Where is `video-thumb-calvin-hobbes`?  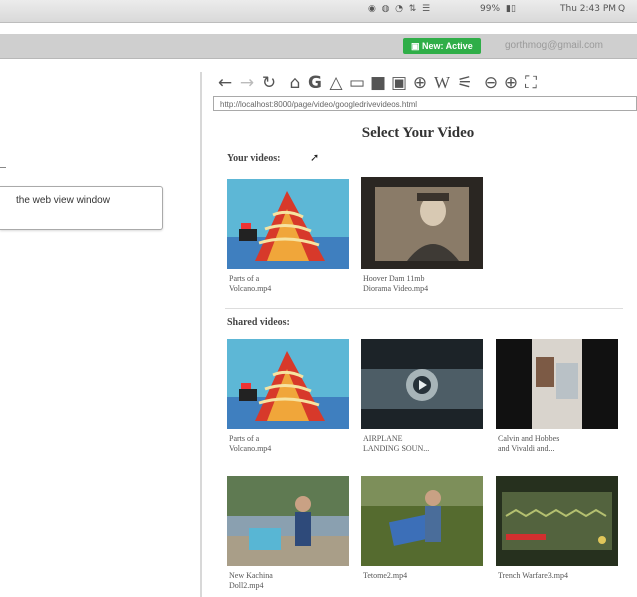 video-thumb-calvin-hobbes is located at coordinates (557, 384).